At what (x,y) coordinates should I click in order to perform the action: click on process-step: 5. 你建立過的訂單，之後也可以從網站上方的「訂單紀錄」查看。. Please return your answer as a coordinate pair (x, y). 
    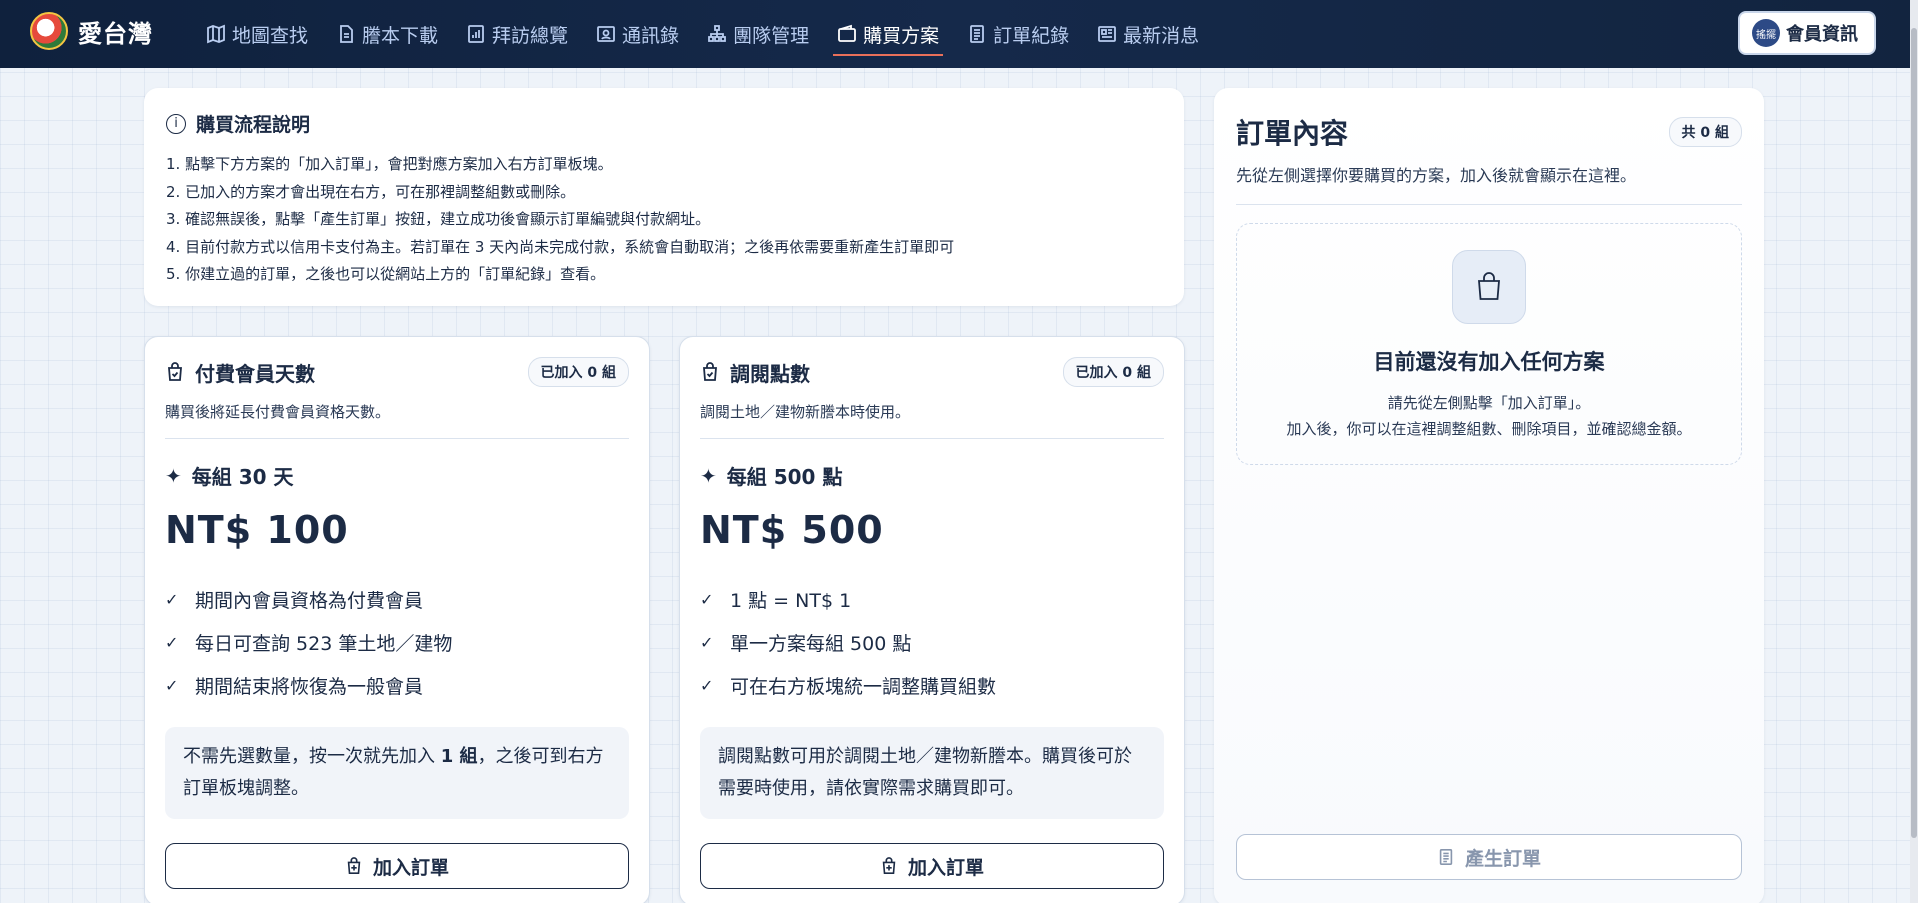
    Looking at the image, I should click on (386, 274).